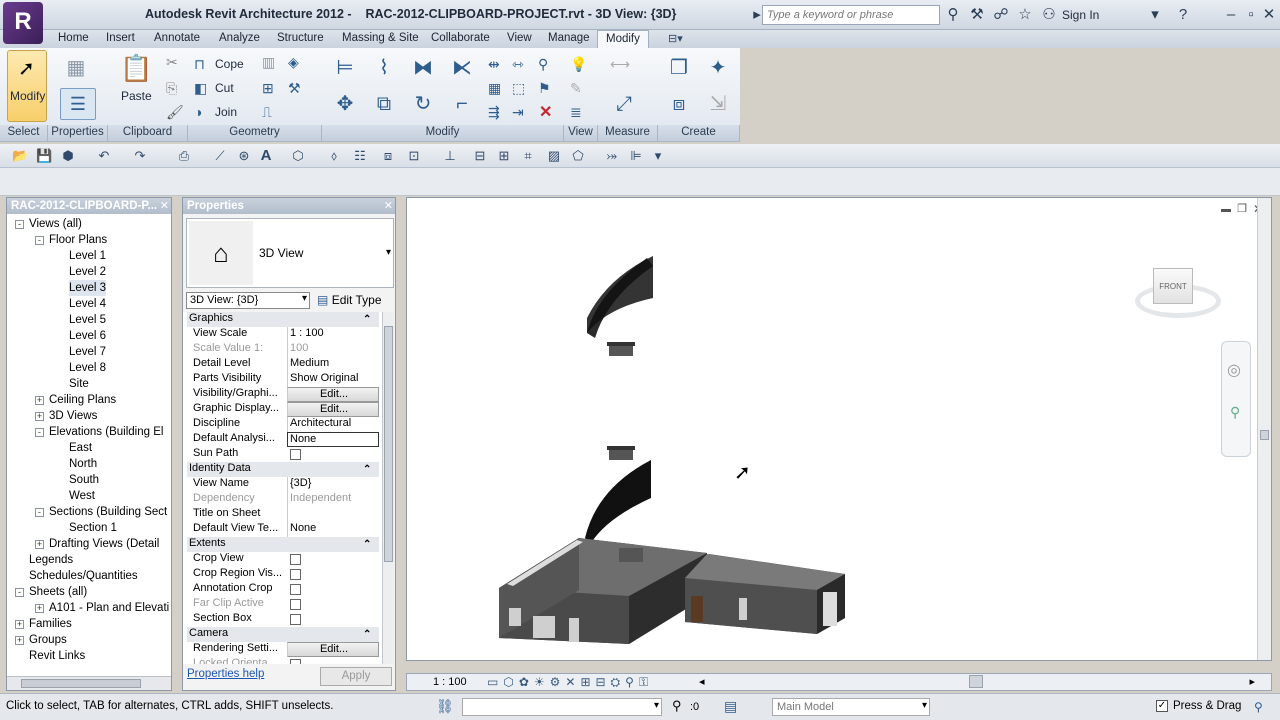 The height and width of the screenshot is (720, 1280). What do you see at coordinates (20, 156) in the screenshot?
I see `open-icon: 📂` at bounding box center [20, 156].